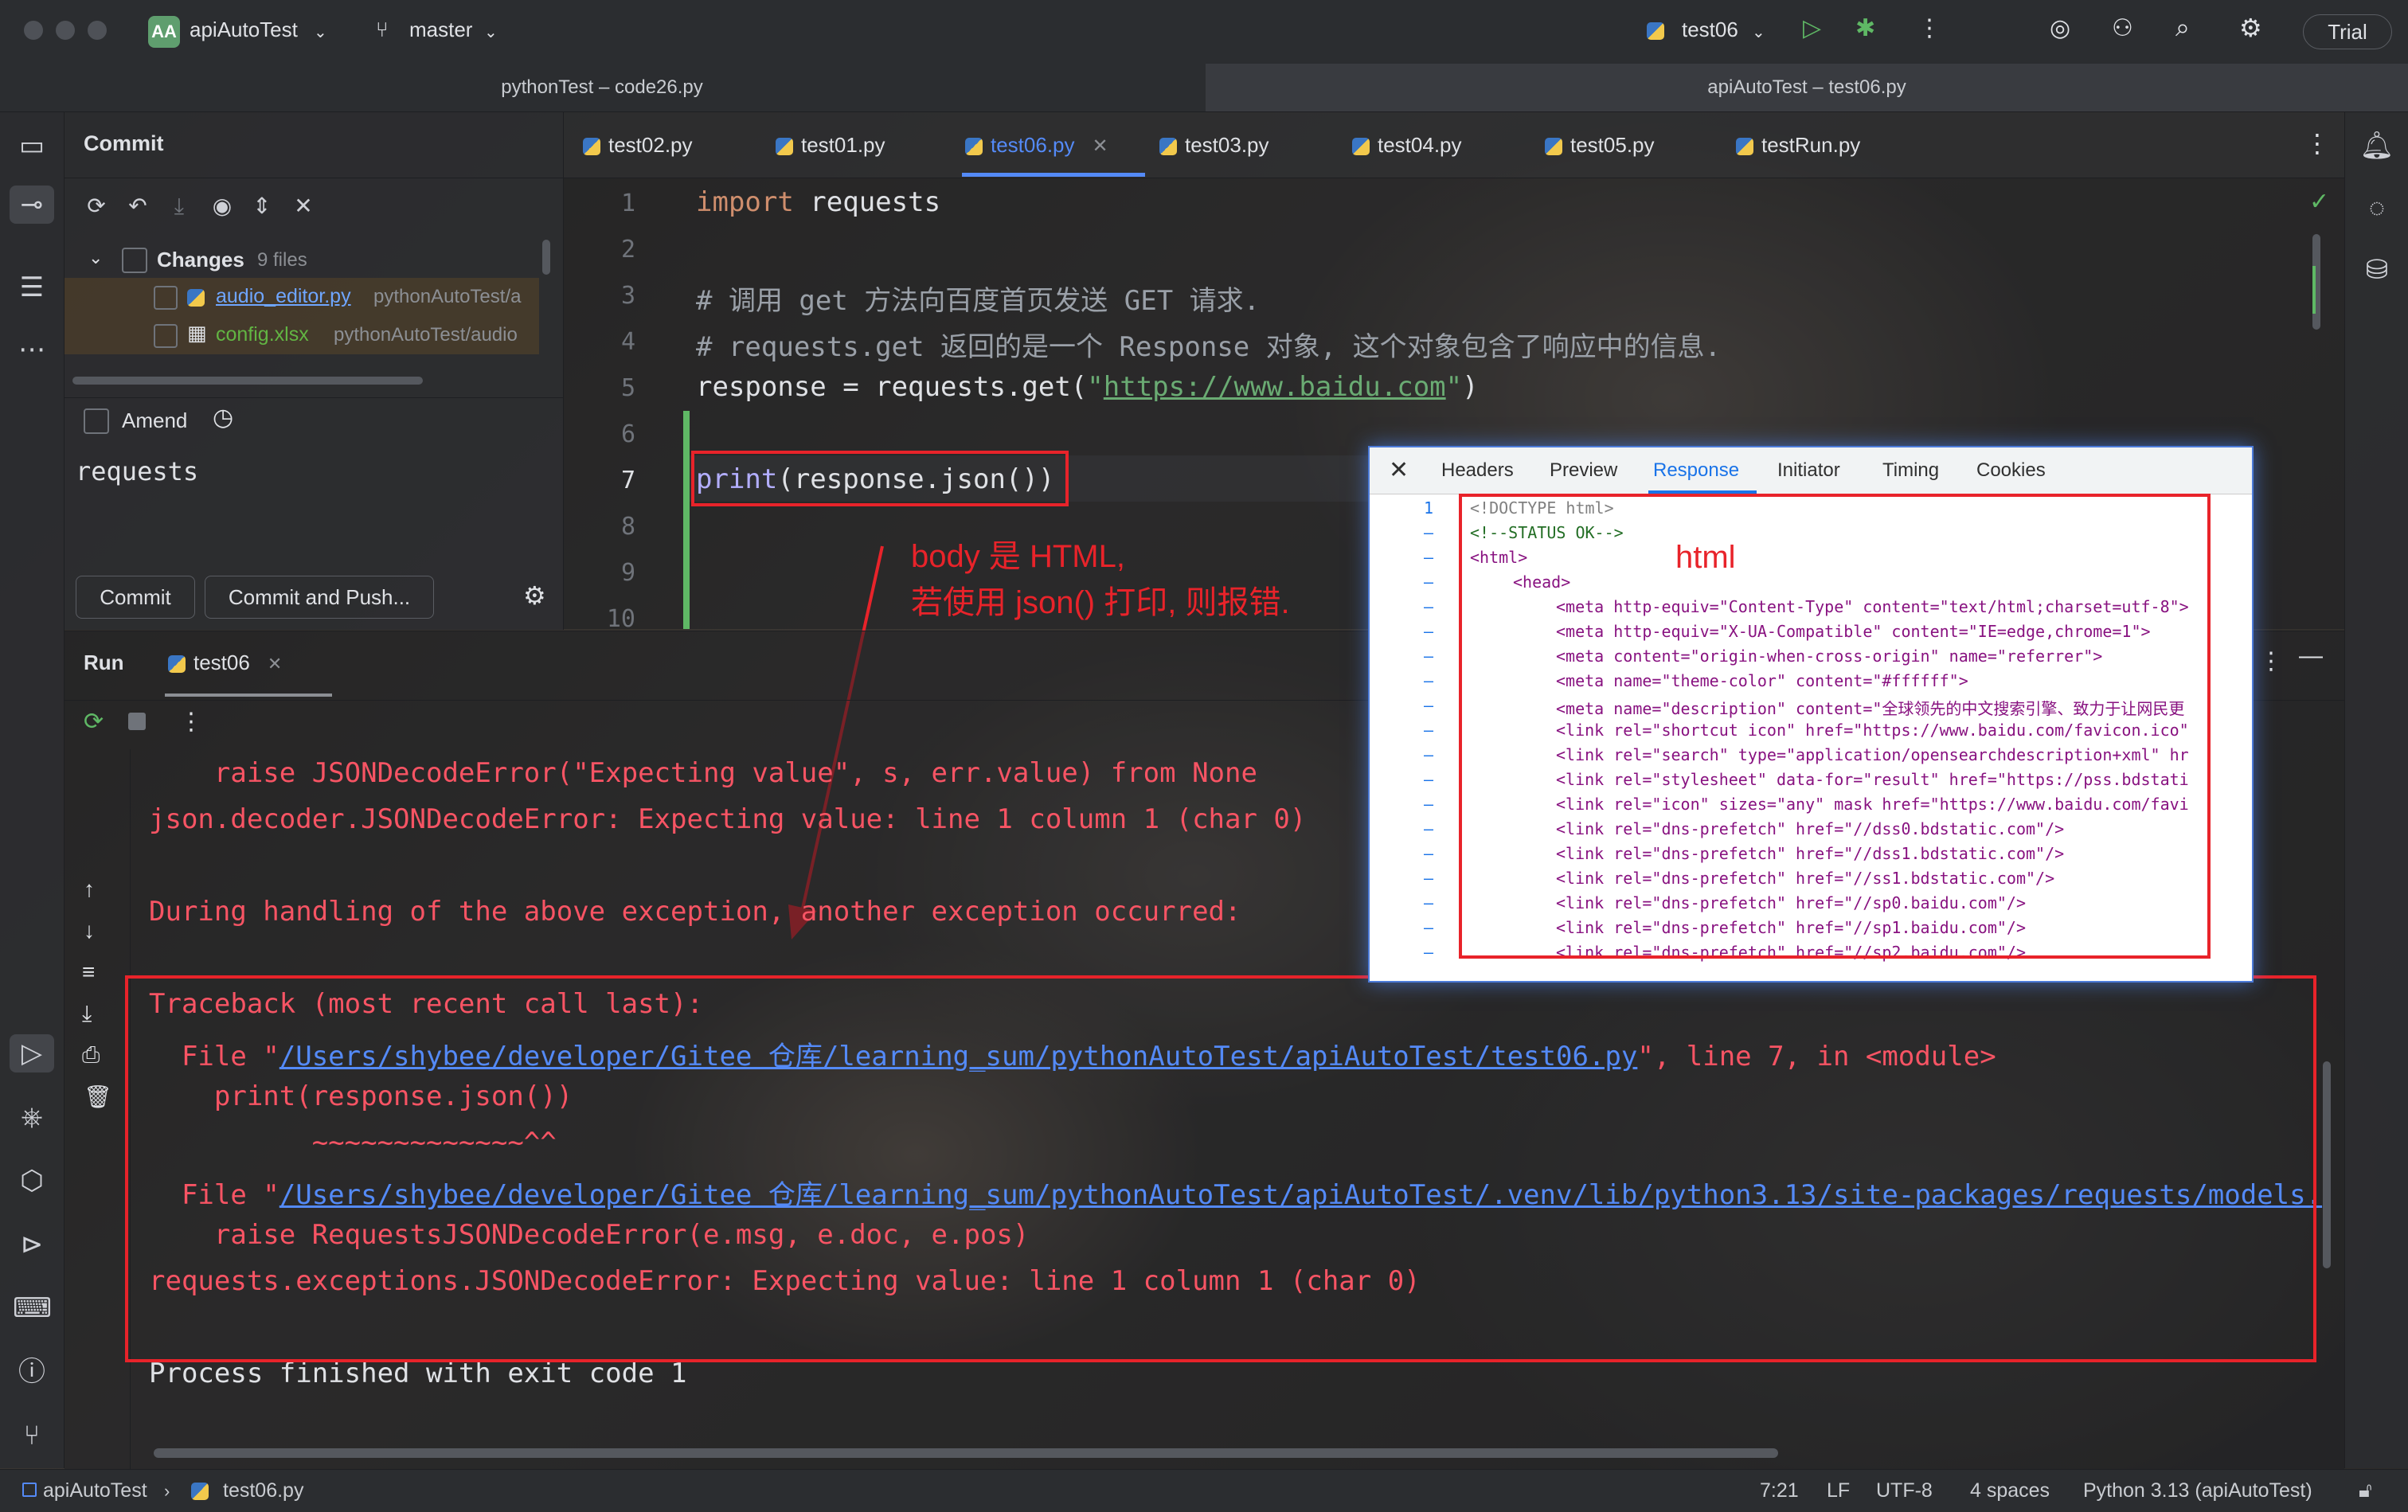 Image resolution: width=2408 pixels, height=1512 pixels. Describe the element at coordinates (222, 206) in the screenshot. I see `eye-icon: ◉` at that location.